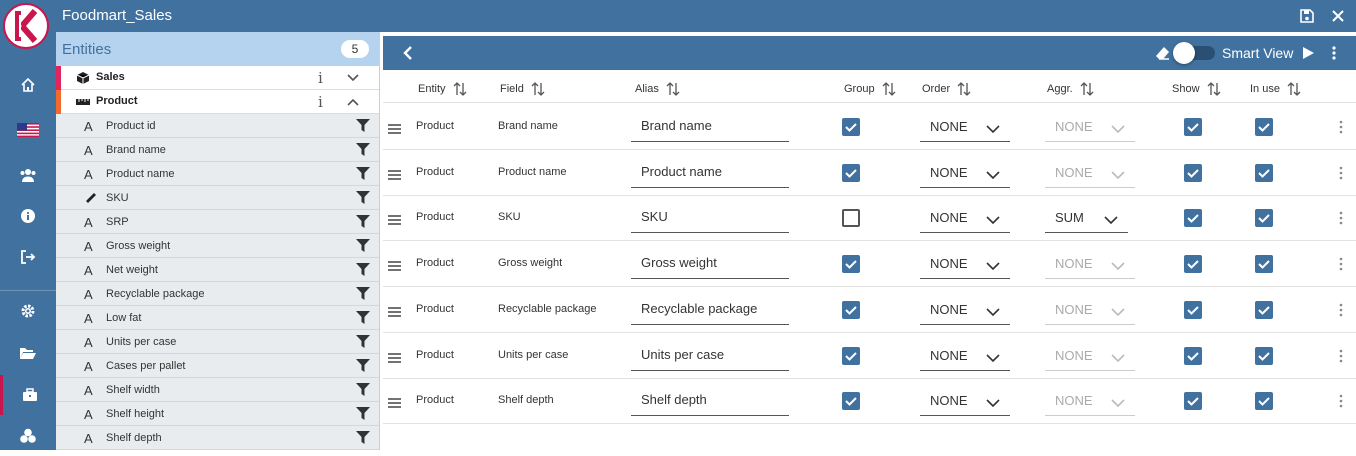 The width and height of the screenshot is (1356, 456). Describe the element at coordinates (217, 366) in the screenshot. I see `field-item: A Cases per pallet` at that location.